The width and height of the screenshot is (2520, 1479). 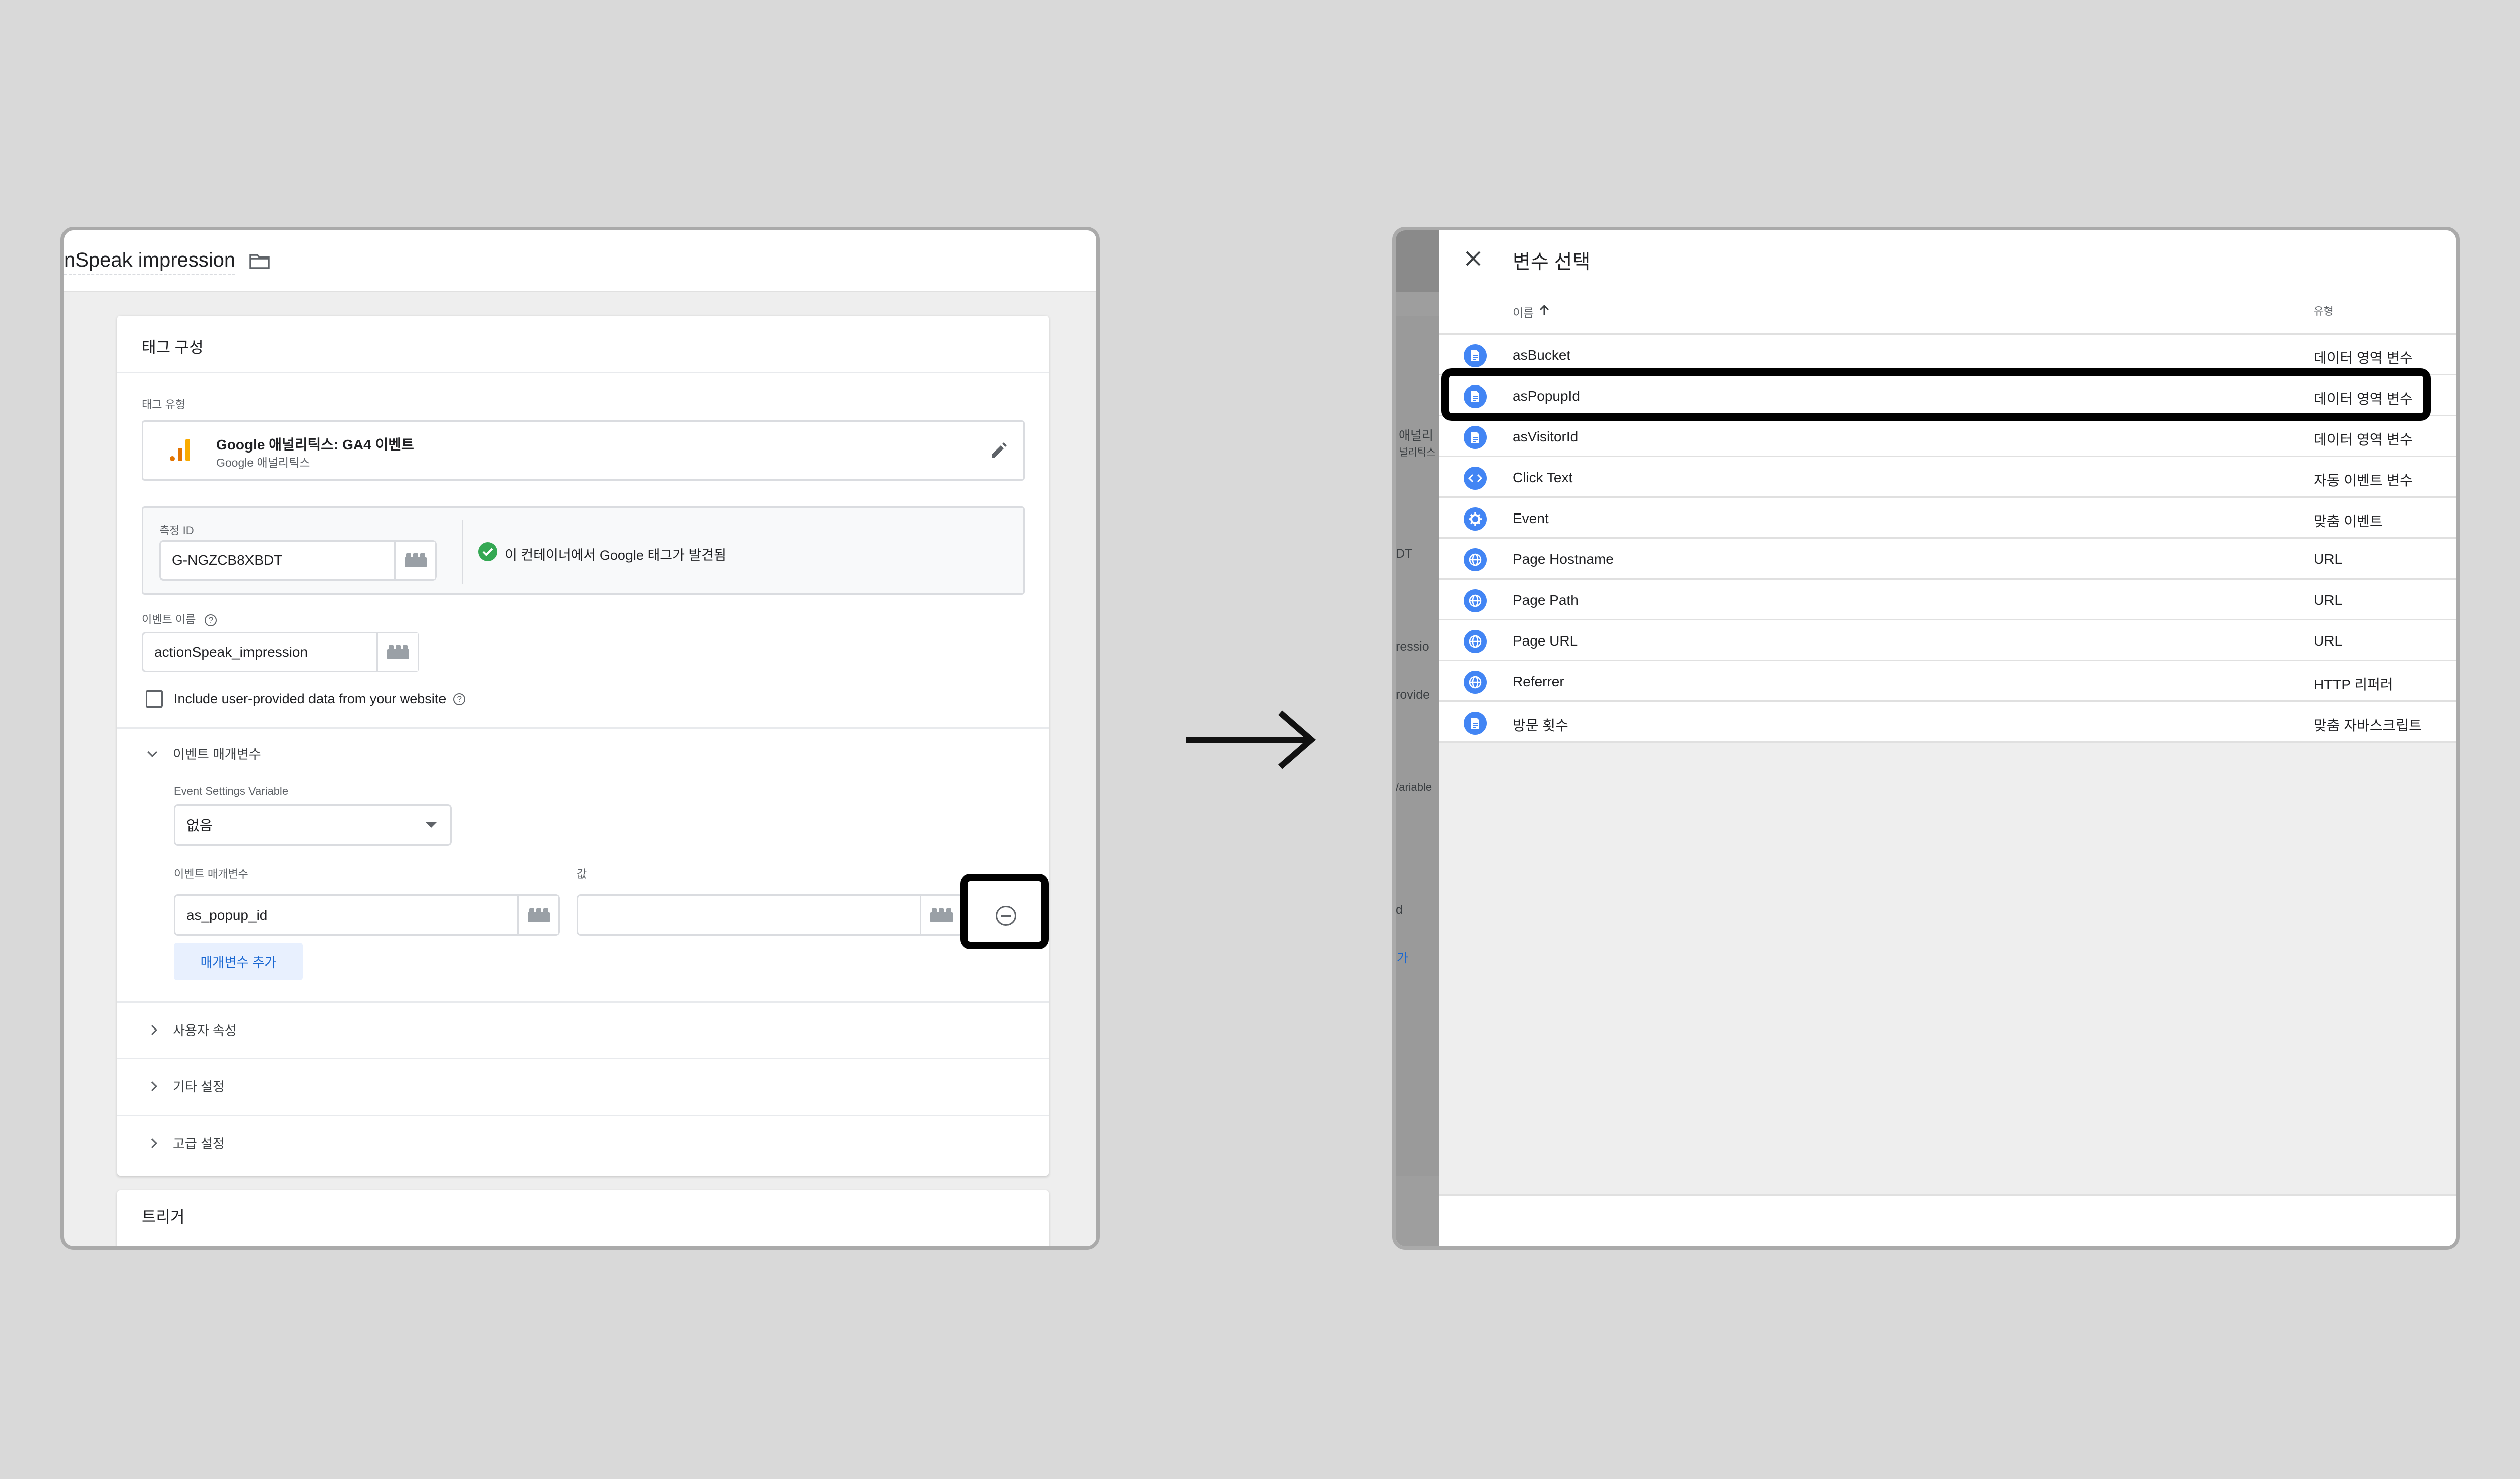 I want to click on event-param-value-input, so click(x=770, y=915).